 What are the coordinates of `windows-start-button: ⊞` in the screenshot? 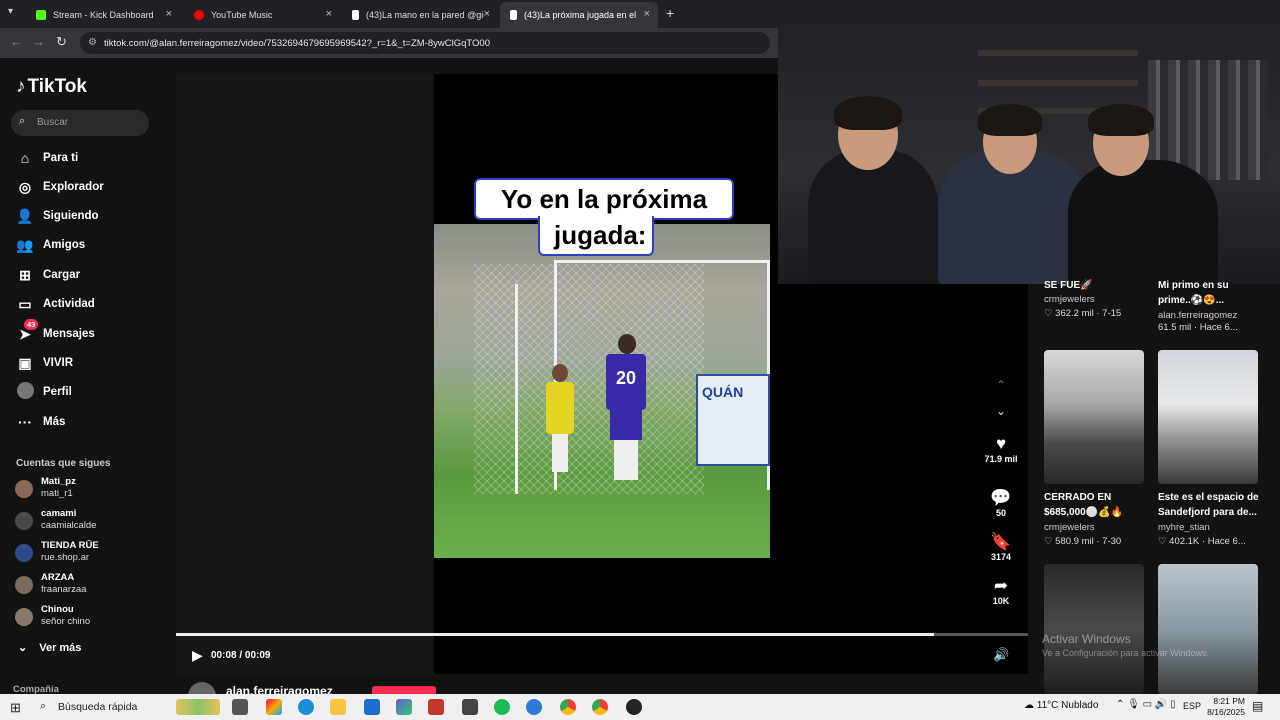 It's located at (15, 708).